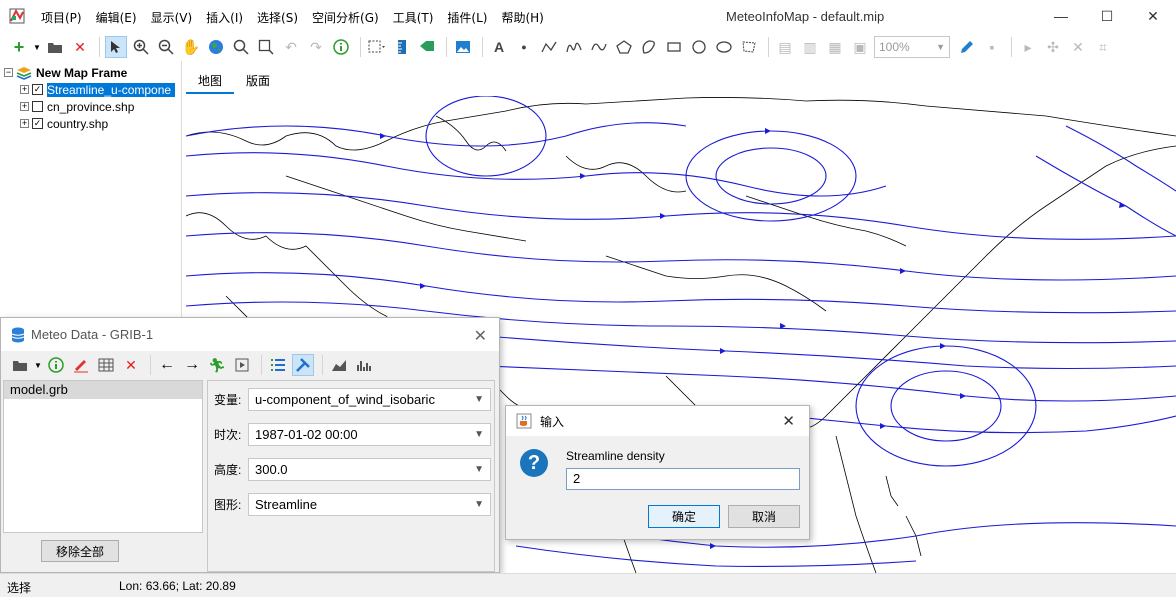 This screenshot has height=597, width=1176. I want to click on map-frame-label: New Map Frame, so click(82, 72).